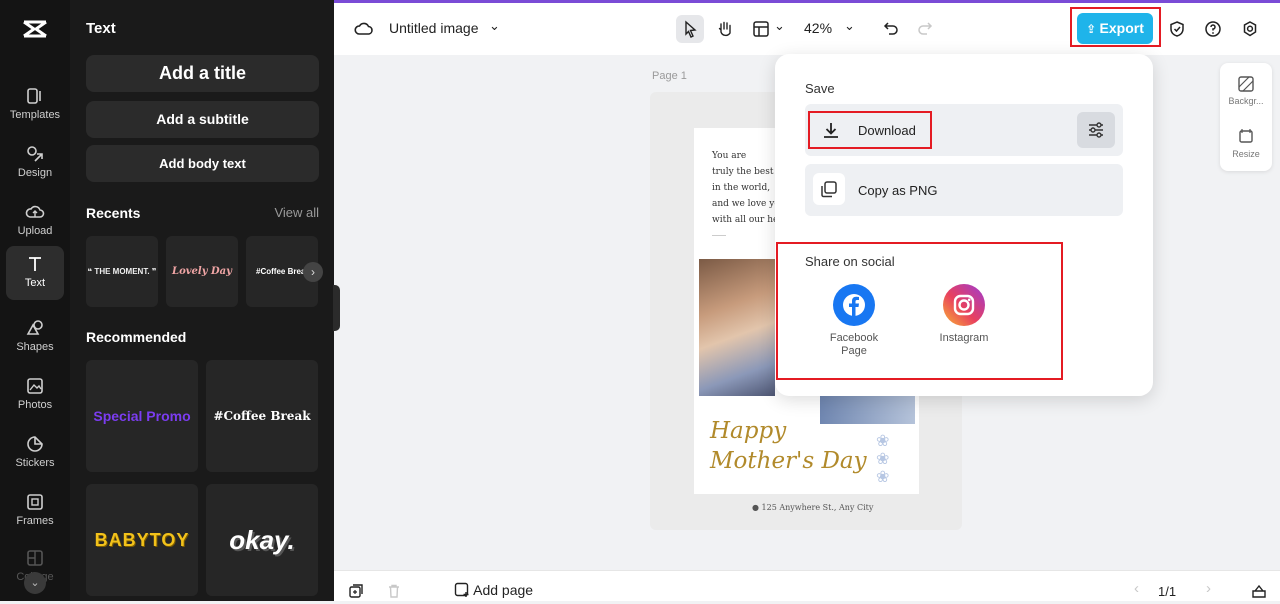  What do you see at coordinates (1177, 31) in the screenshot?
I see `shield-icon` at bounding box center [1177, 31].